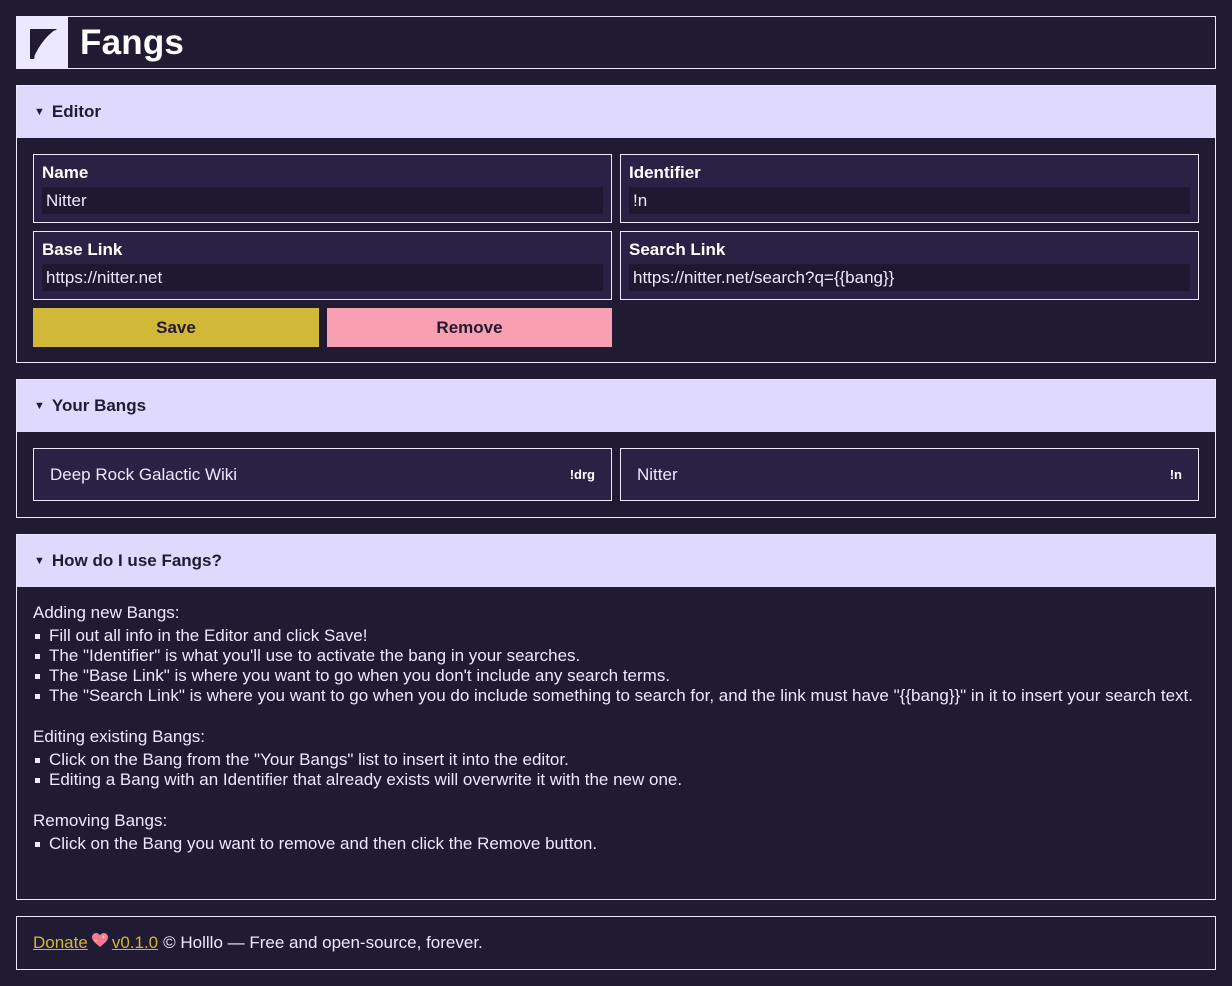 This screenshot has height=986, width=1232. I want to click on your-bangs-panel-title: Your Bangs, so click(99, 405).